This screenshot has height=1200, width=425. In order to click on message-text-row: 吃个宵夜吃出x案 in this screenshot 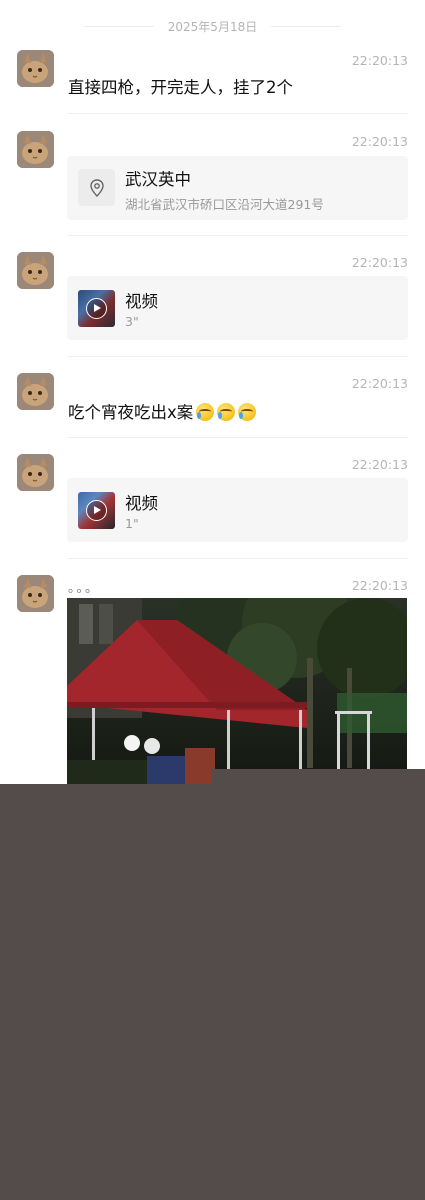, I will do `click(162, 411)`.